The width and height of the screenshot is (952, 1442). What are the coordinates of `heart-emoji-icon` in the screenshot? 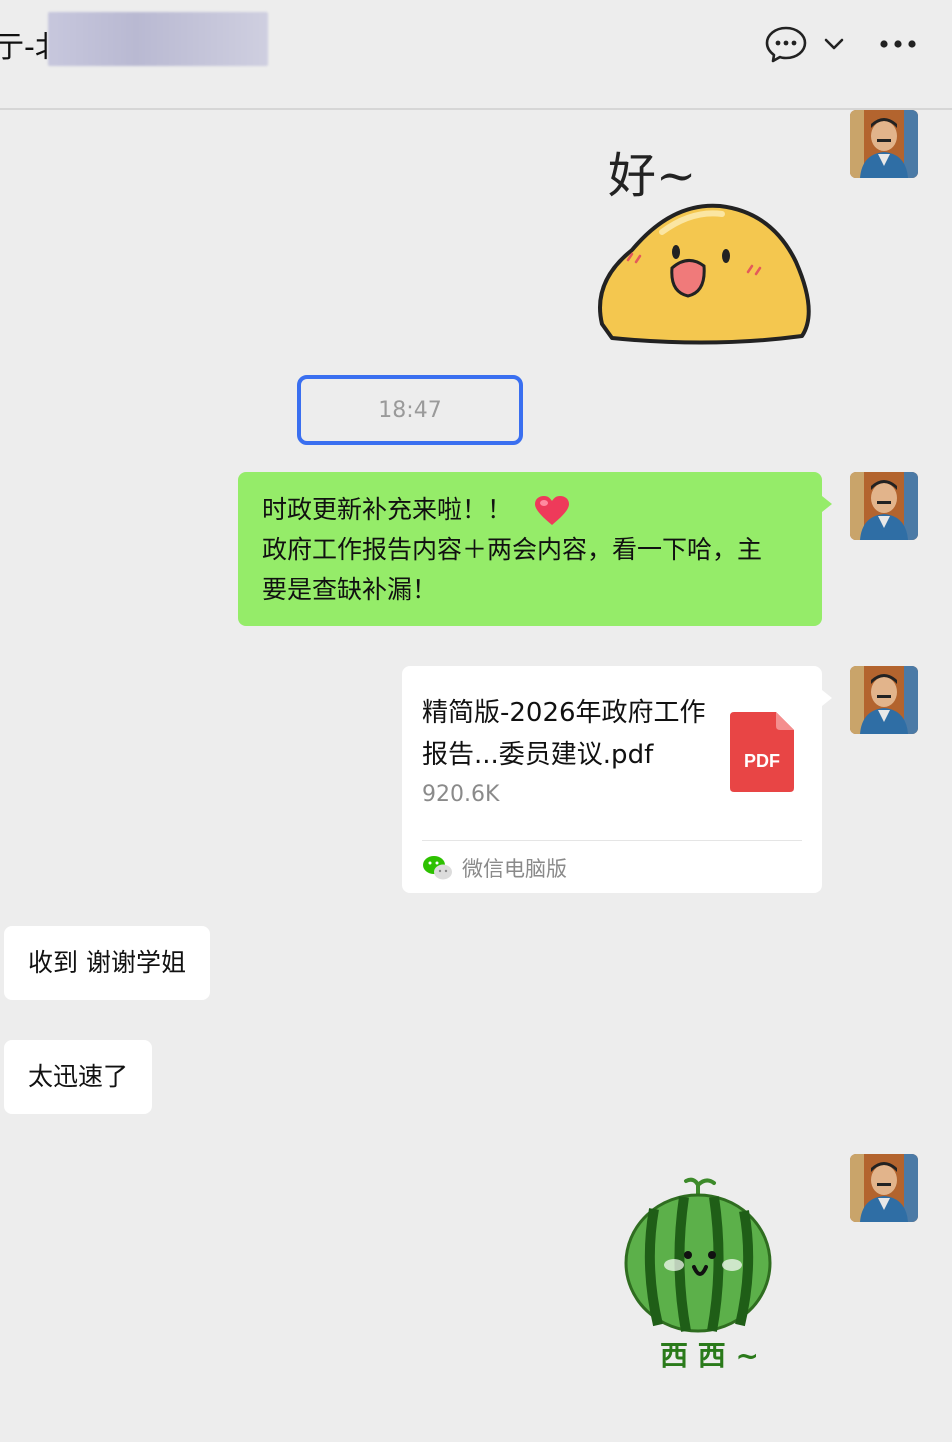 It's located at (551, 510).